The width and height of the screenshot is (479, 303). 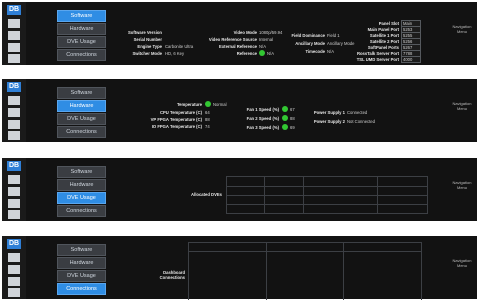 I want to click on ancillary-mode-label: Ancillary Mode, so click(x=310, y=43).